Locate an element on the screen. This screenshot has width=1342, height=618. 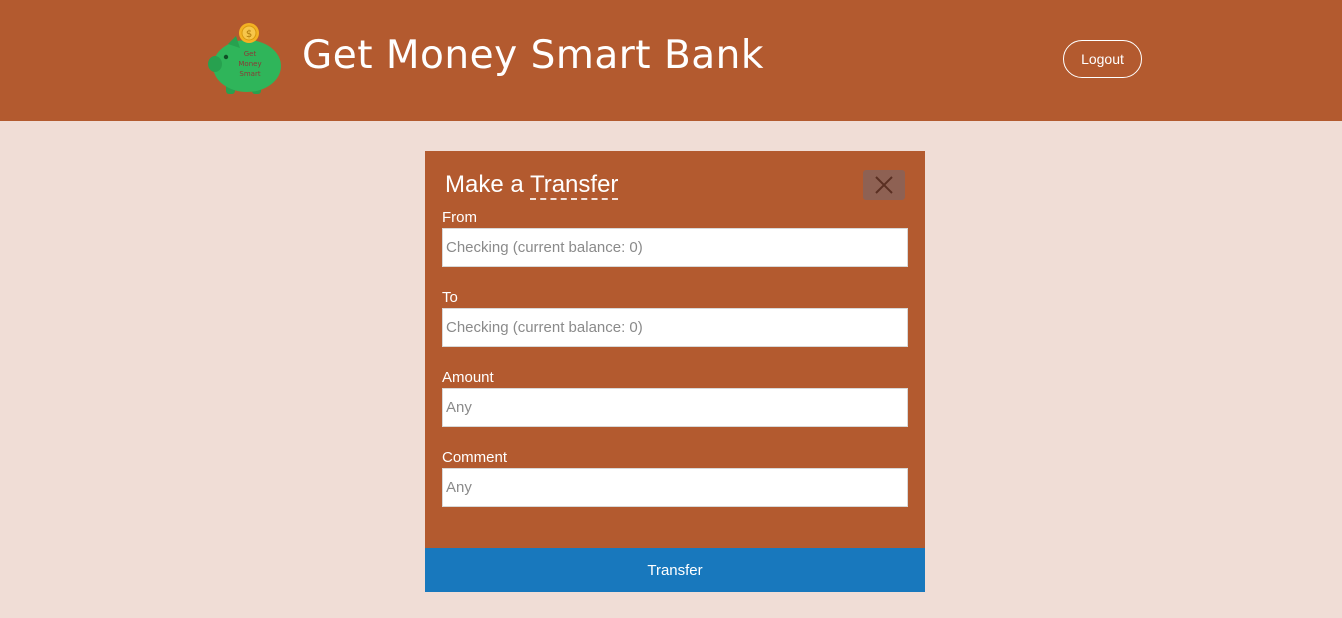
transfer-button: Transfer is located at coordinates (675, 570).